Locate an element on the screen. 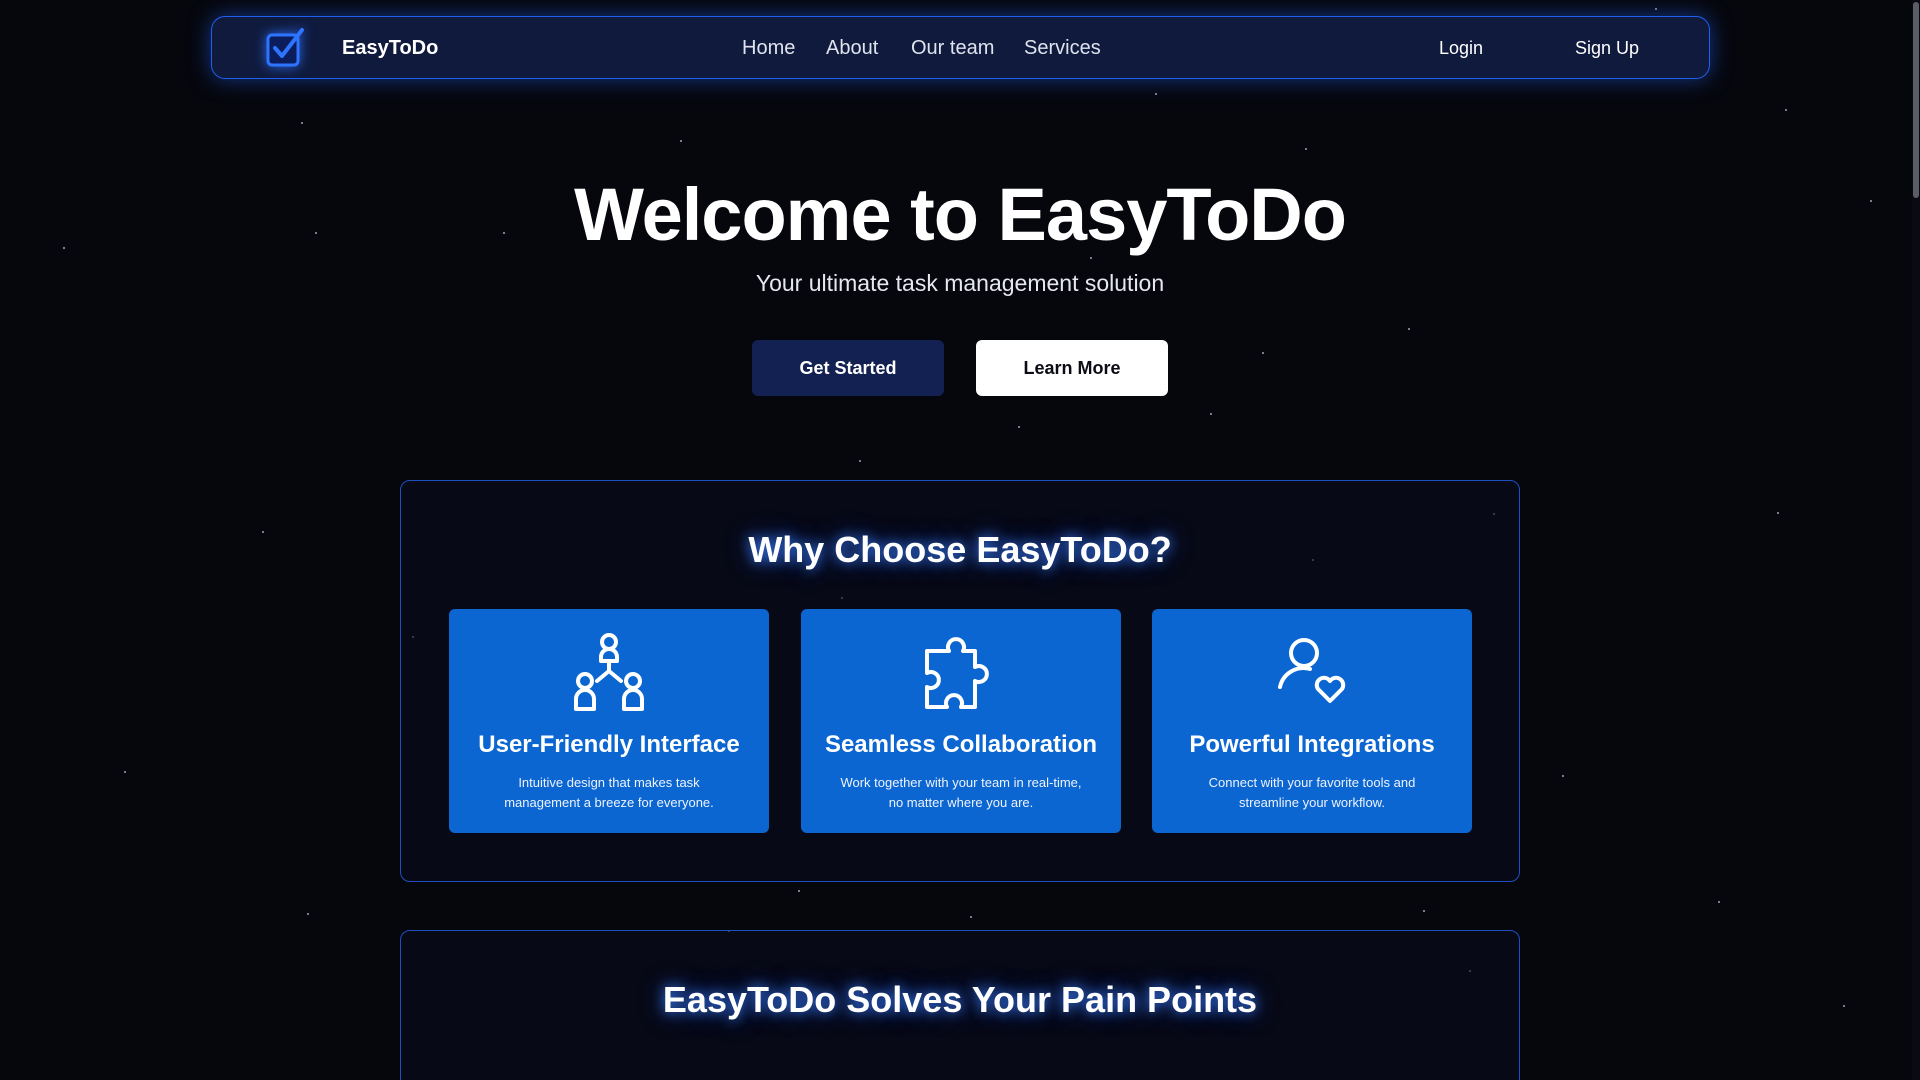  feature-card-title: User-Friendly Interface is located at coordinates (609, 744).